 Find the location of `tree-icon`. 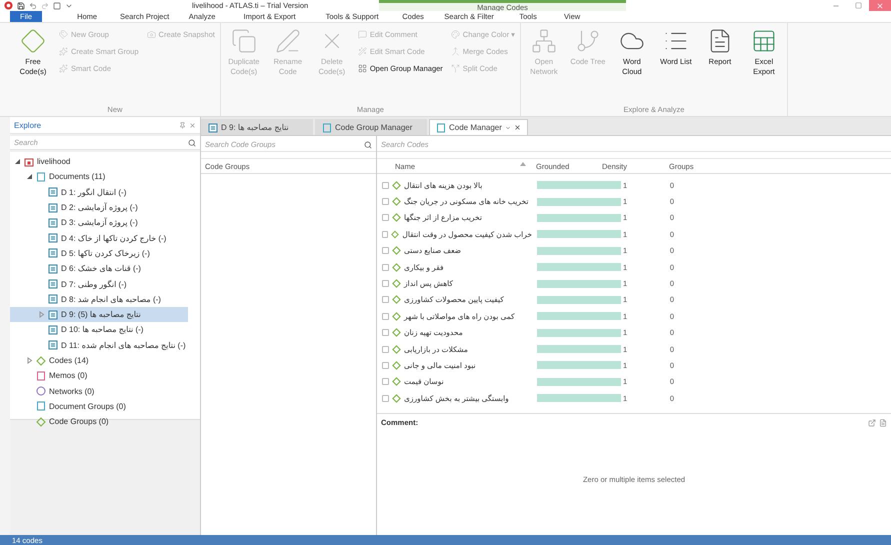

tree-icon is located at coordinates (587, 41).